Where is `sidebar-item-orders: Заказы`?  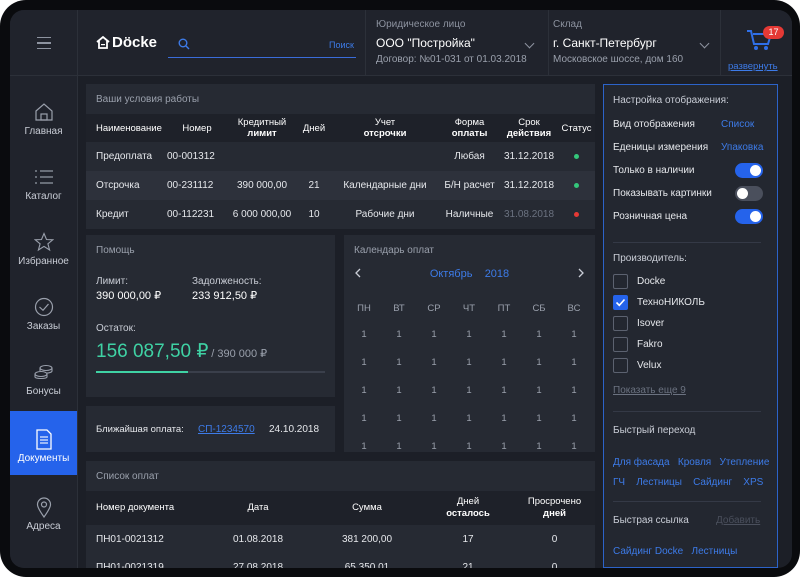
sidebar-item-orders: Заказы is located at coordinates (43, 311).